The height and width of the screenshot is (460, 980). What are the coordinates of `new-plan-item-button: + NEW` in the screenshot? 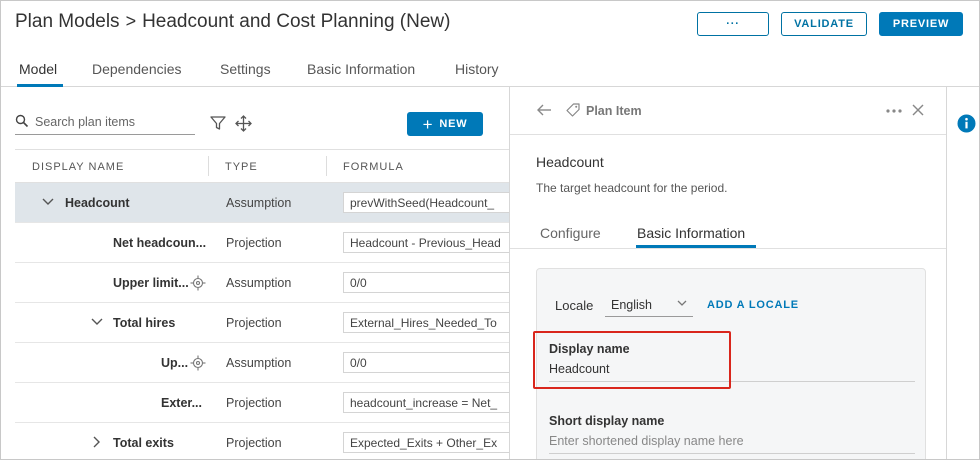 It's located at (445, 124).